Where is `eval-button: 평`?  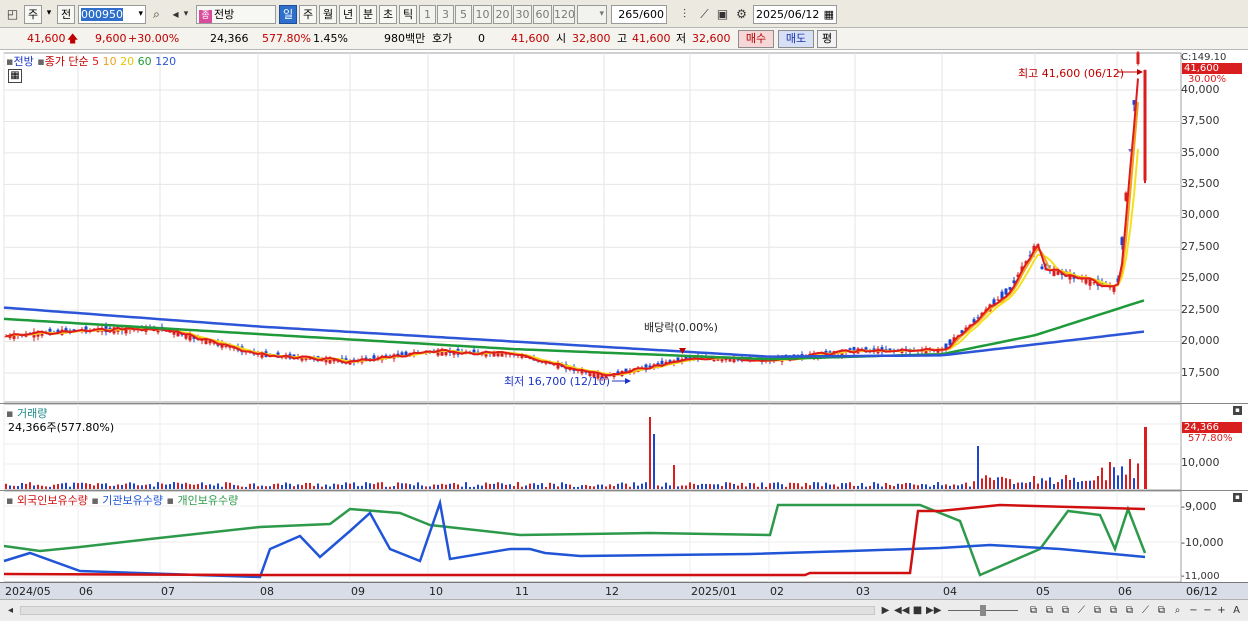
eval-button: 평 is located at coordinates (827, 39).